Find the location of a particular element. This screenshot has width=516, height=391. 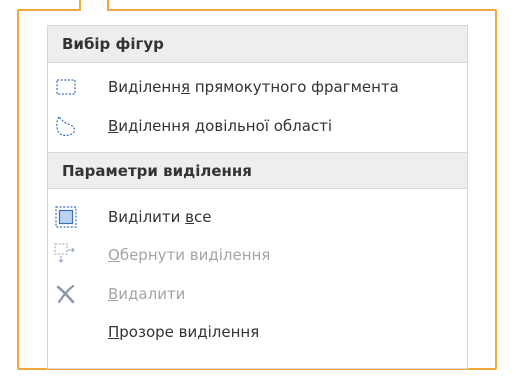

invert-selection-icon is located at coordinates (64, 253).